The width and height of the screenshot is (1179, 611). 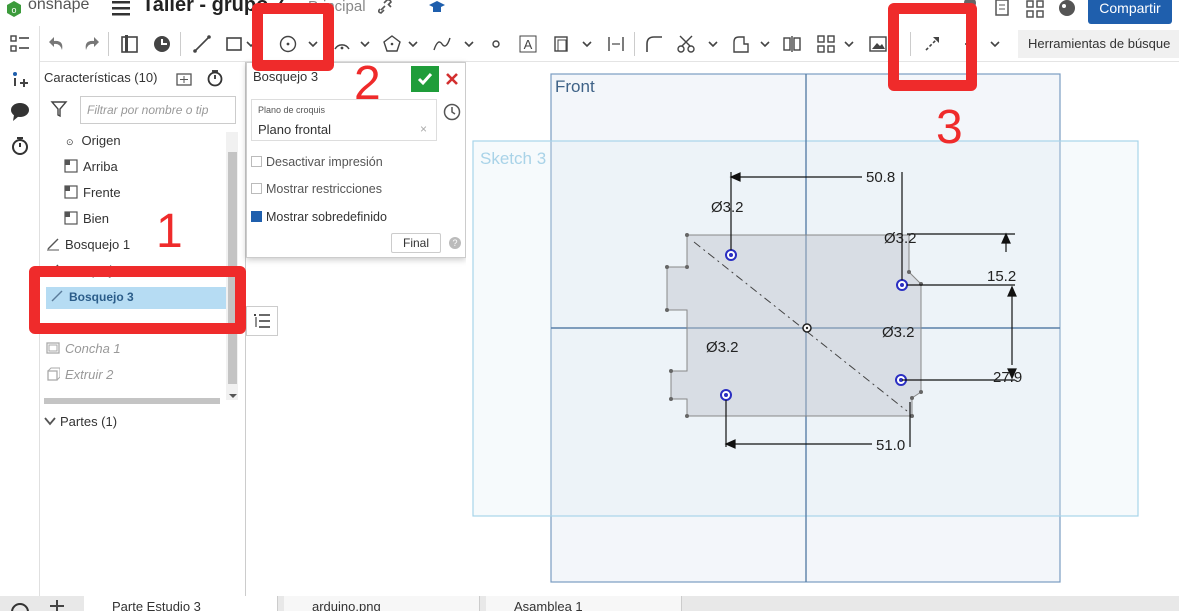 I want to click on show-constraints-checkbox, so click(x=256, y=188).